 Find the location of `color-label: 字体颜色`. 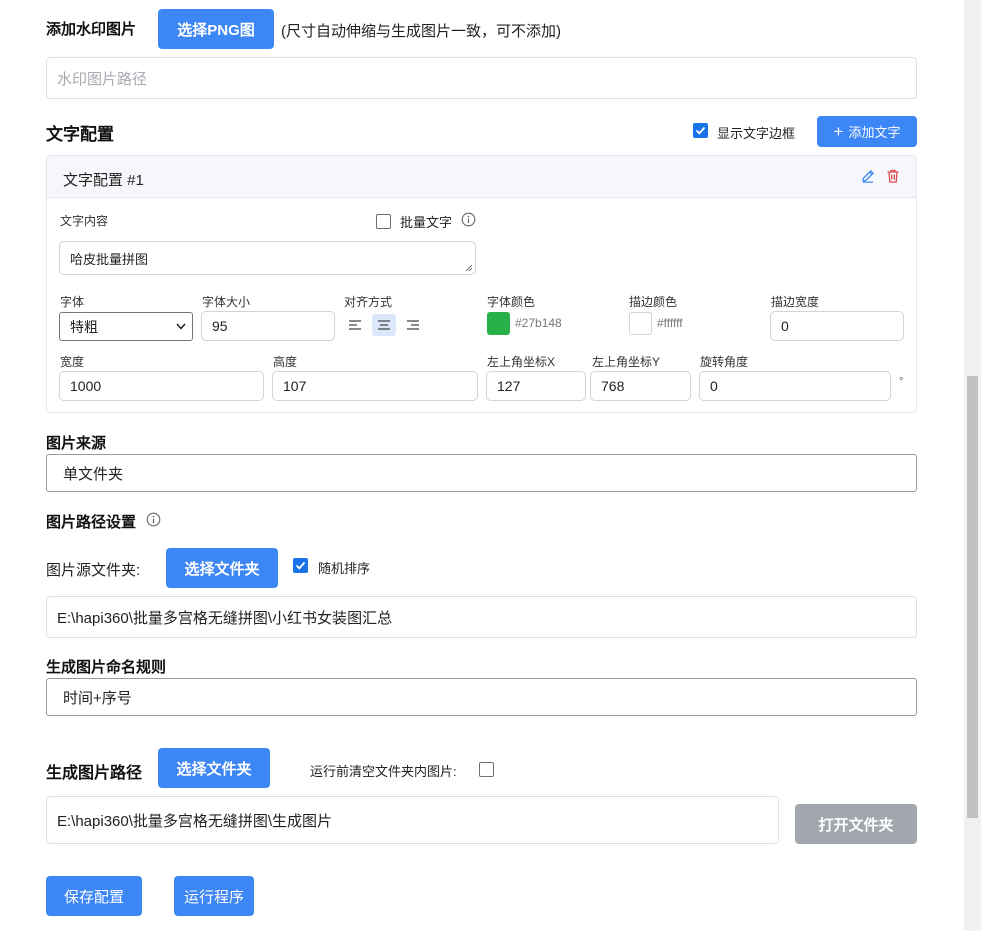

color-label: 字体颜色 is located at coordinates (511, 302).